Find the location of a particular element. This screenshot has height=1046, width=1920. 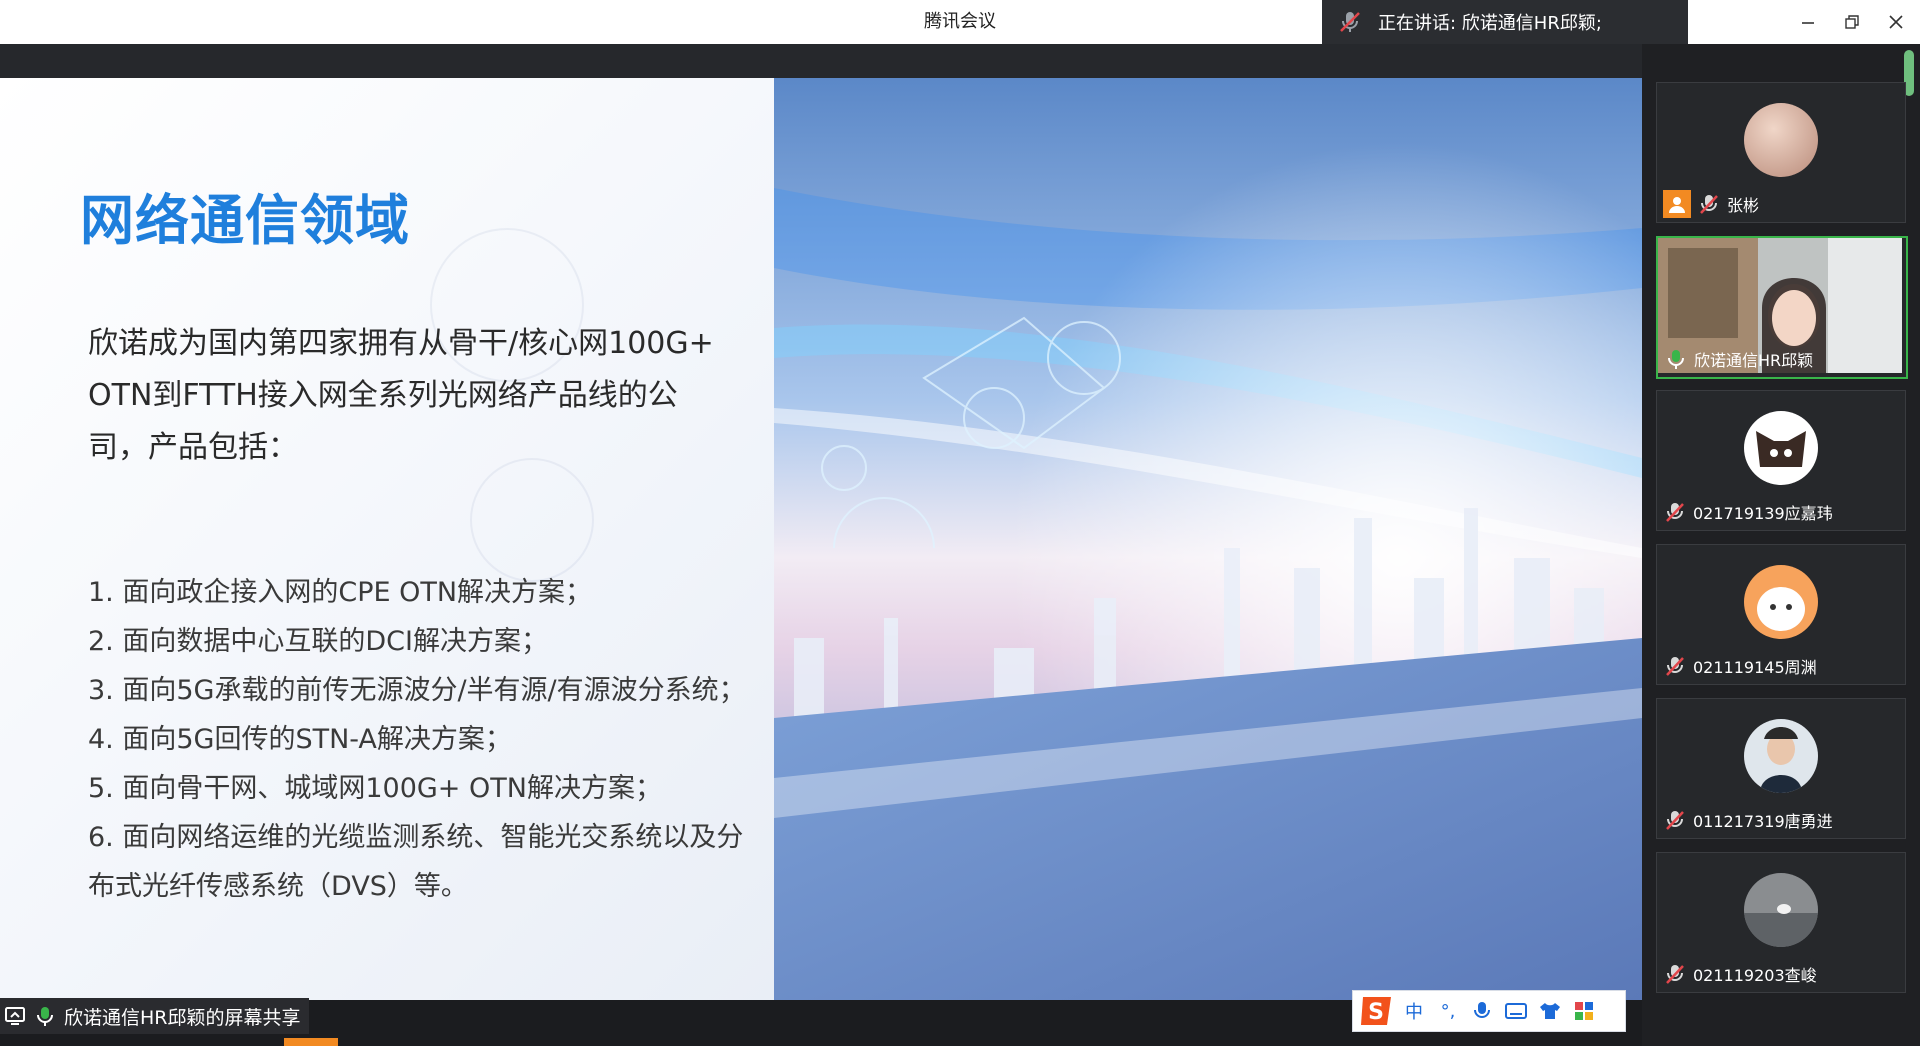

keyboard-icon is located at coordinates (1516, 1011).